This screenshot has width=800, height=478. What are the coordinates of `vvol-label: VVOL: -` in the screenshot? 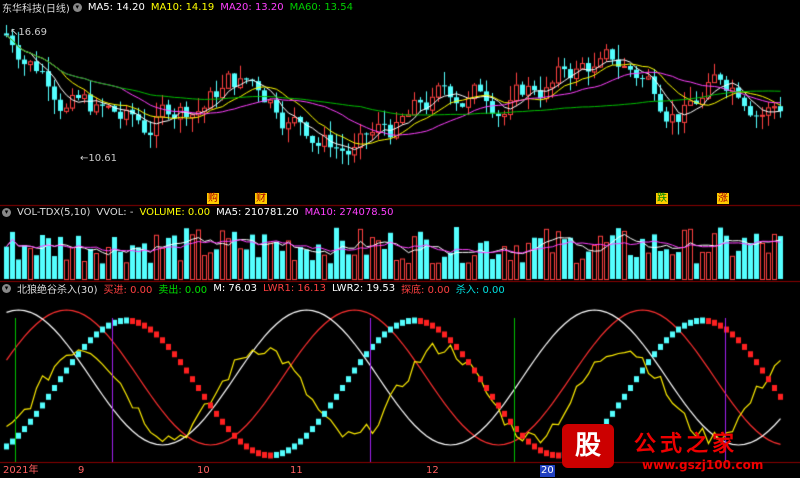 It's located at (115, 212).